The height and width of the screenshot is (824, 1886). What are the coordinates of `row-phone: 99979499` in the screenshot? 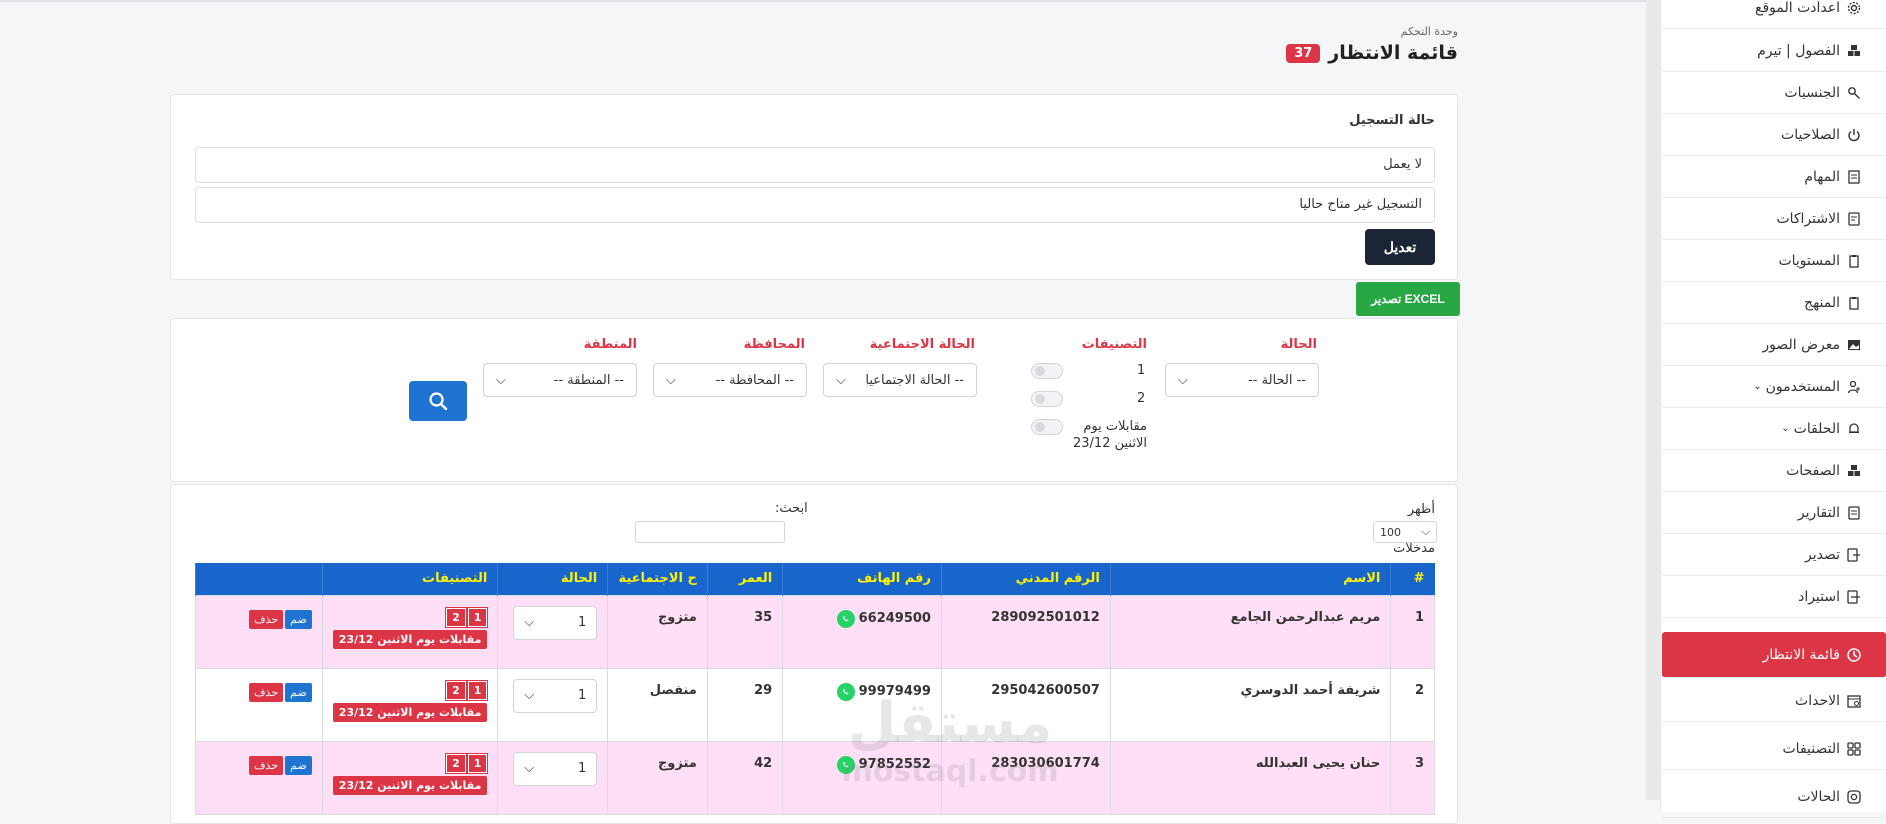 It's located at (862, 704).